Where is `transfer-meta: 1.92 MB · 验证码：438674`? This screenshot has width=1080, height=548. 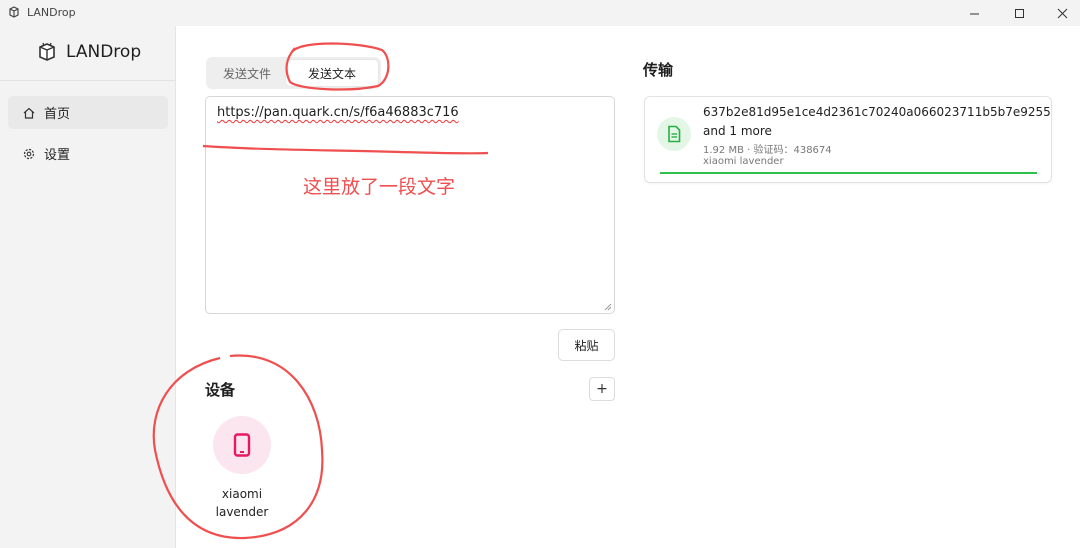
transfer-meta: 1.92 MB · 验证码：438674 is located at coordinates (767, 150).